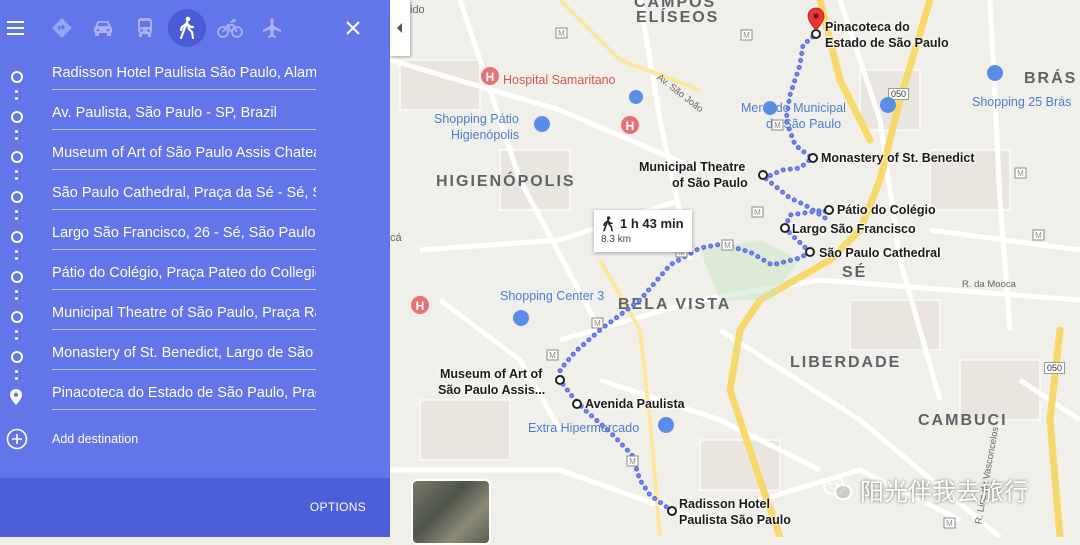  Describe the element at coordinates (230, 28) in the screenshot. I see `bike-icon` at that location.